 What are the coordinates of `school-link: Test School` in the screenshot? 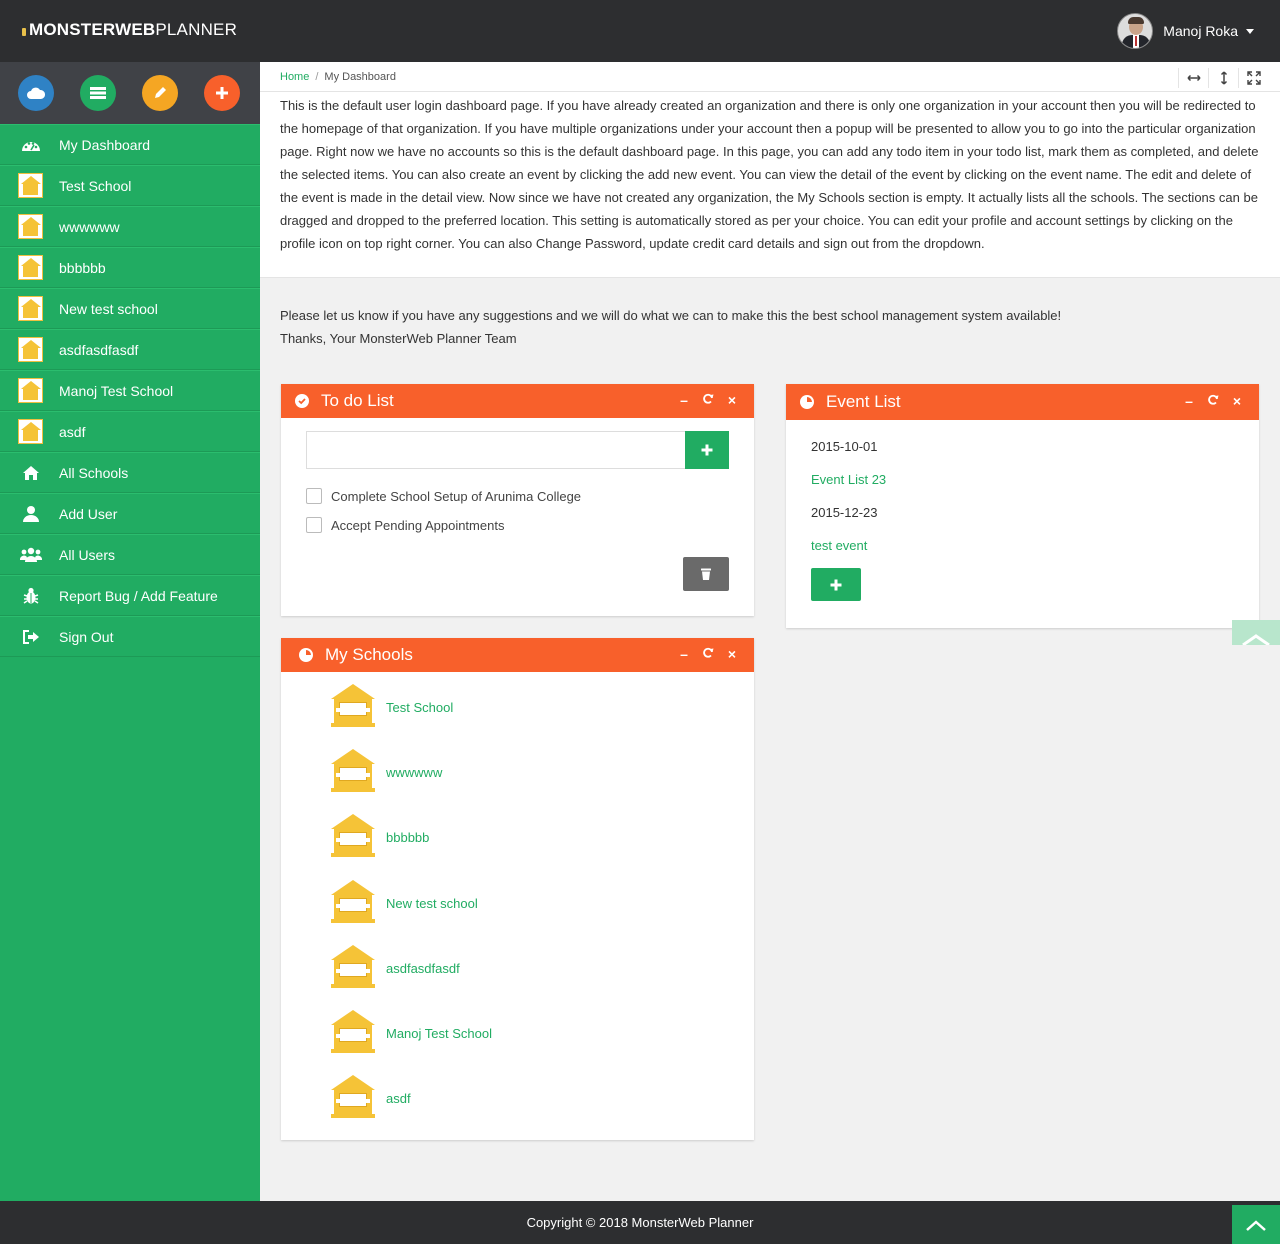 It's located at (419, 707).